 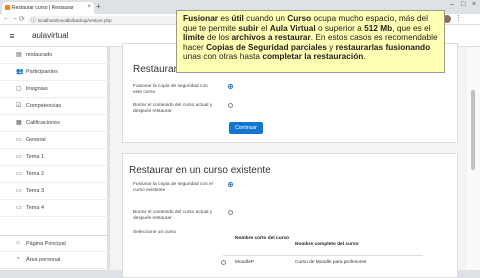 I want to click on note-text: cuando un, so click(x=265, y=18).